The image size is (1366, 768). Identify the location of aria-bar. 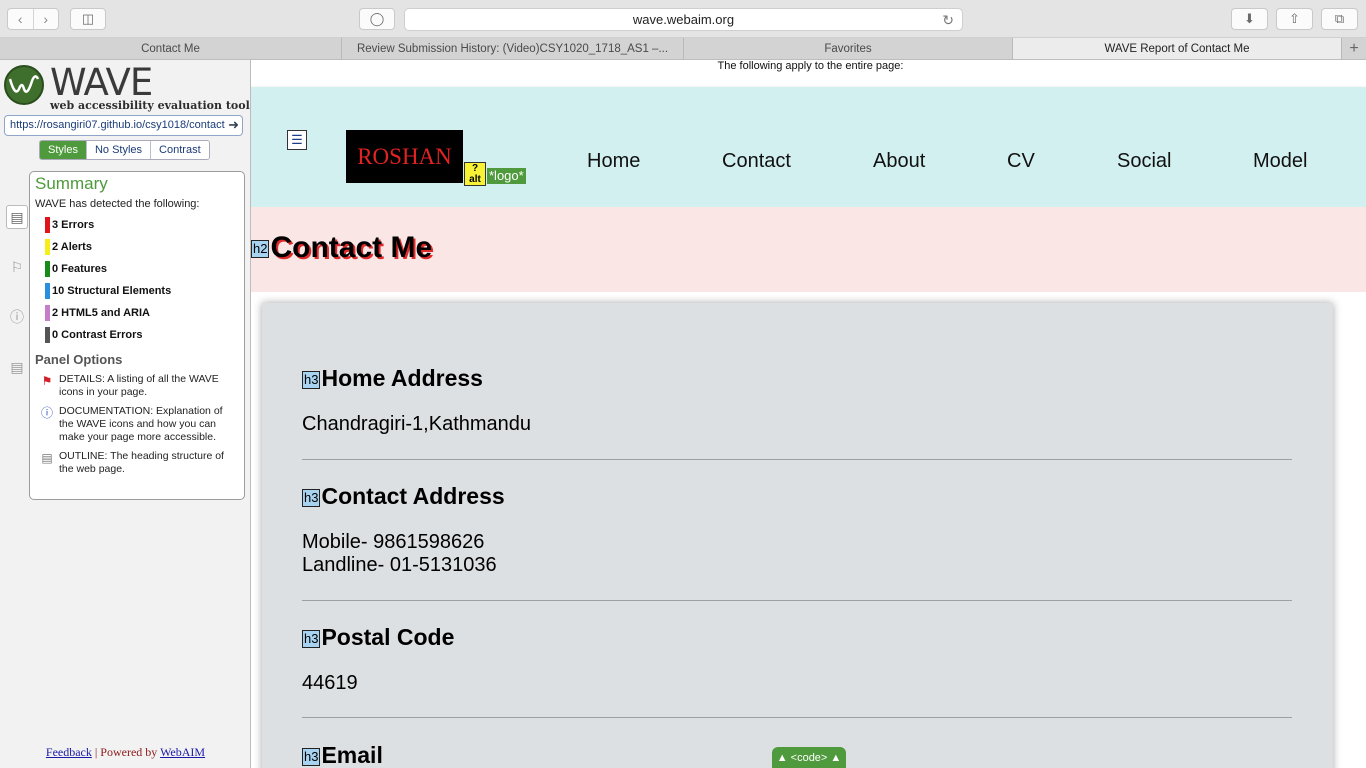
(47, 313).